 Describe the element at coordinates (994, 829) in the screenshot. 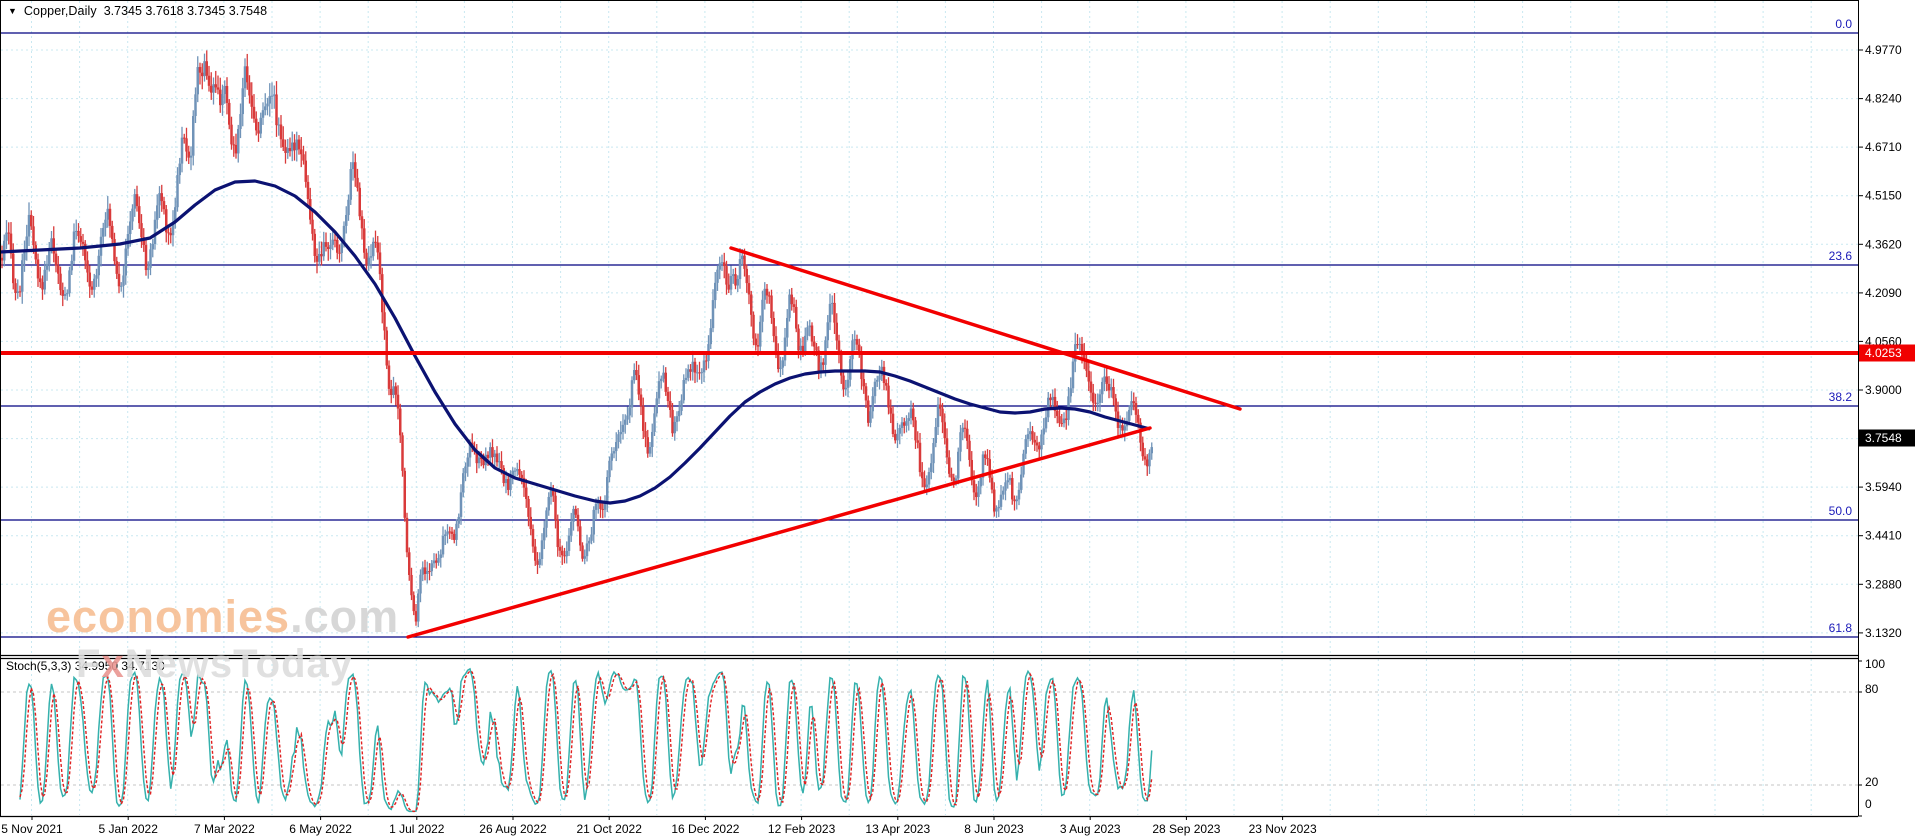

I see `date-label: 8 Jun 2023` at that location.